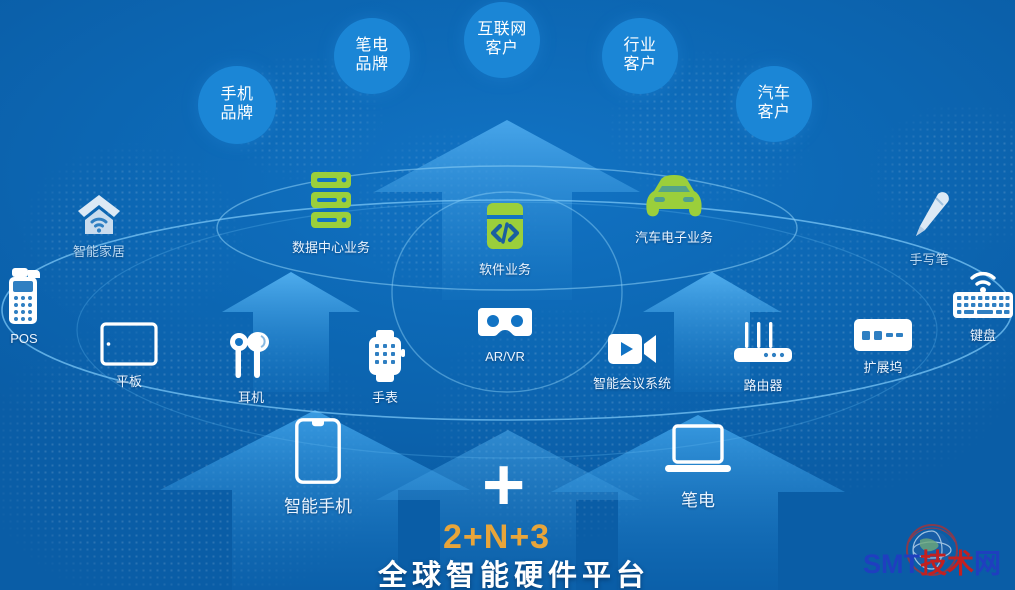  What do you see at coordinates (505, 228) in the screenshot?
I see `code-icon` at bounding box center [505, 228].